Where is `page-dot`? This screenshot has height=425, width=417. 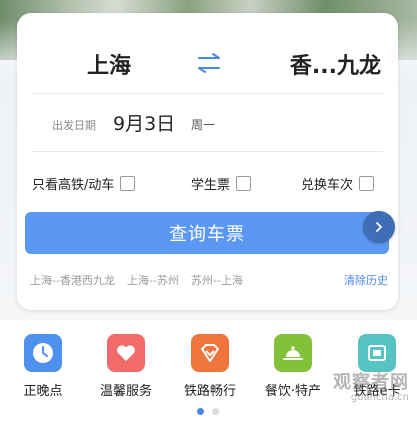 page-dot is located at coordinates (215, 411).